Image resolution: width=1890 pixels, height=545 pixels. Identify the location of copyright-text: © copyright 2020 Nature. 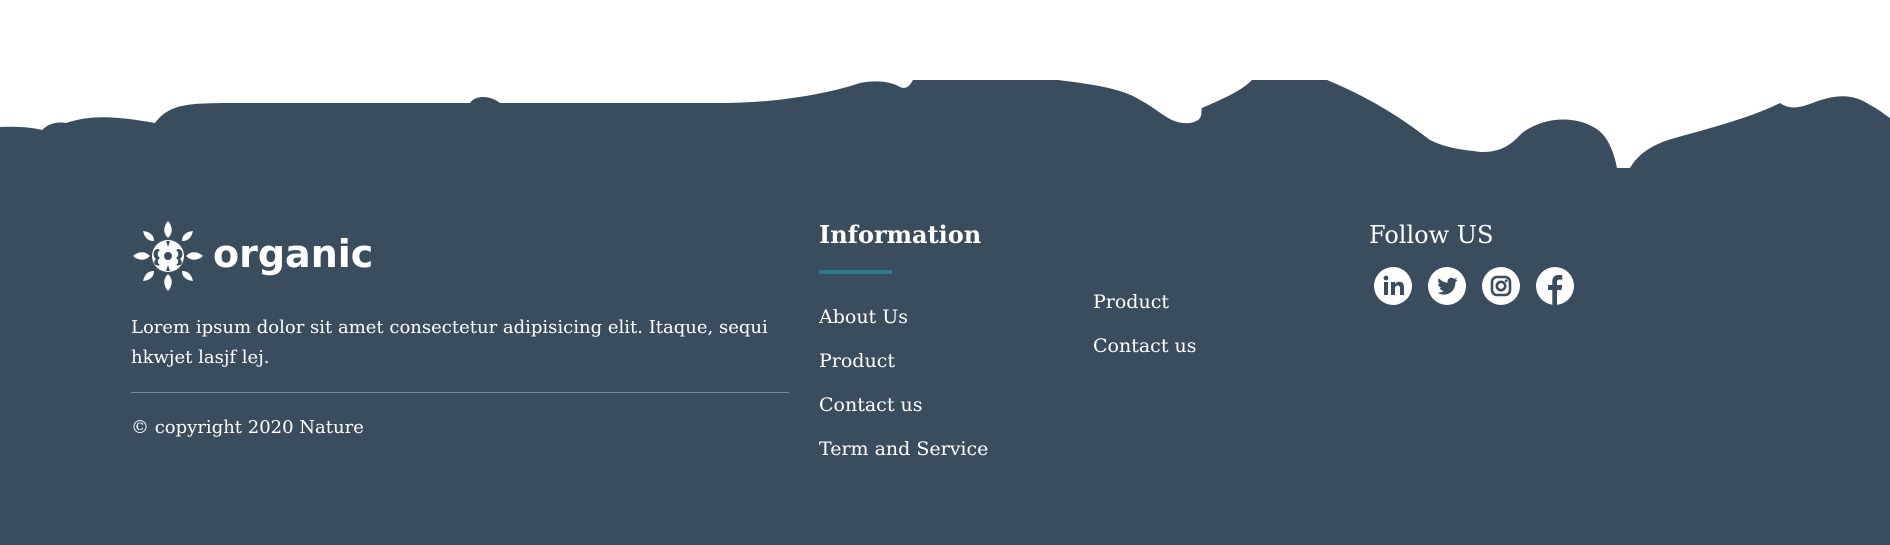
(247, 427).